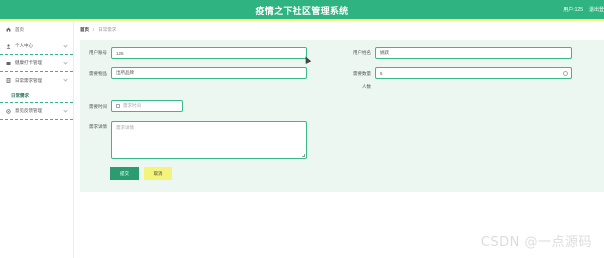  I want to click on submit-button: 提交, so click(124, 173).